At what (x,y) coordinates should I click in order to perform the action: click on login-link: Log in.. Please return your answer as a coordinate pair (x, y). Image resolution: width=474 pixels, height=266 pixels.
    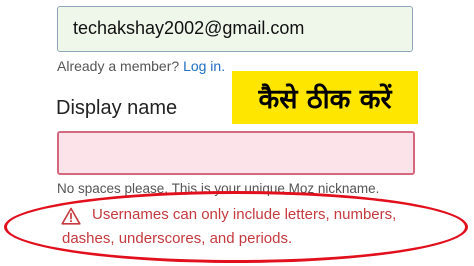
    Looking at the image, I should click on (204, 66).